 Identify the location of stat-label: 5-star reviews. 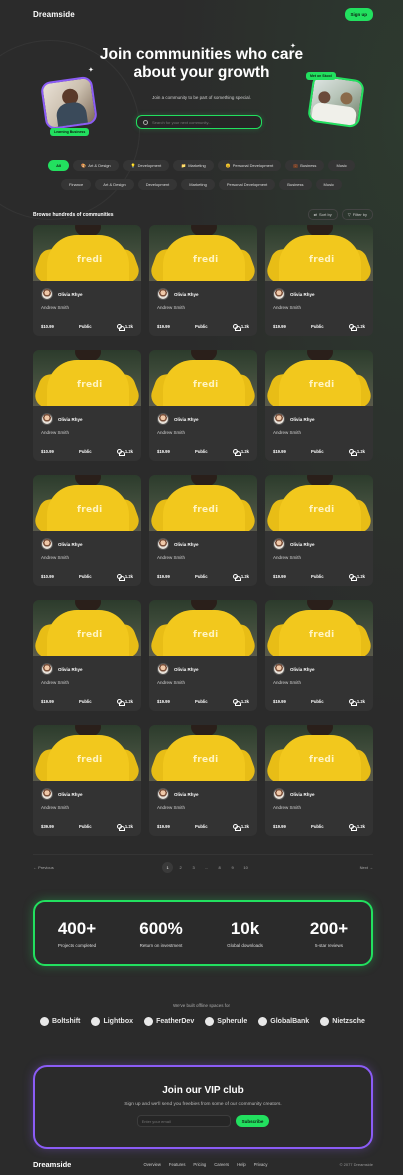
(328, 945).